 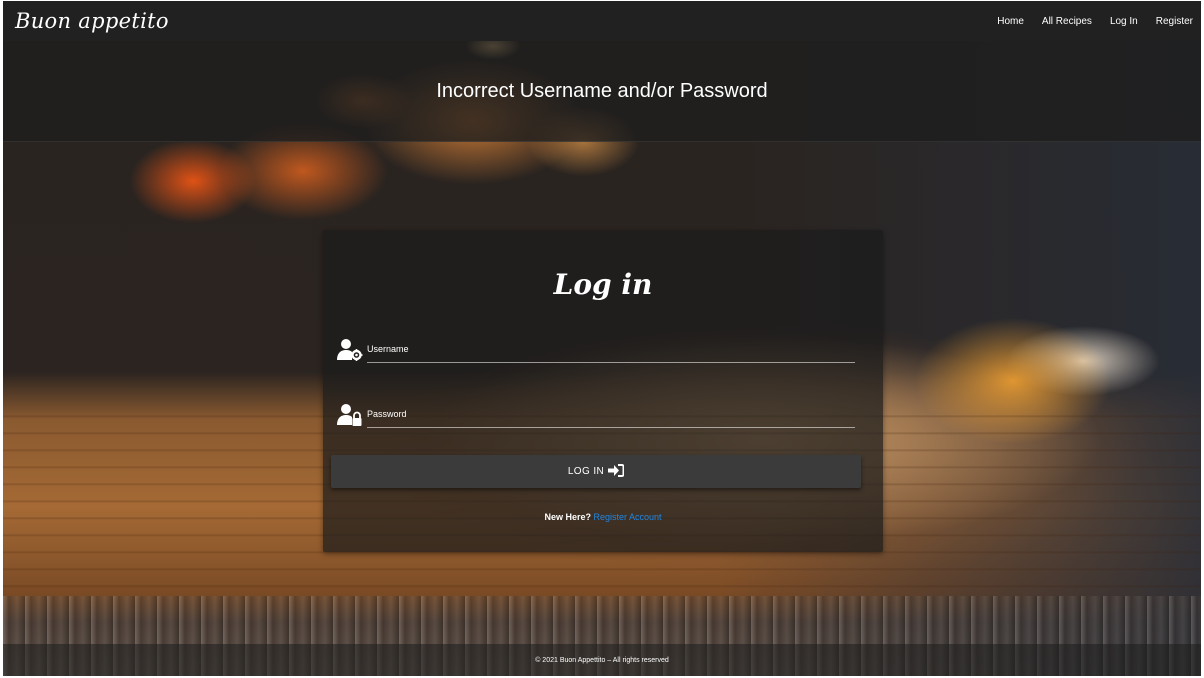 I want to click on nav-links: Home All Recipes Log In Register, so click(x=1090, y=21).